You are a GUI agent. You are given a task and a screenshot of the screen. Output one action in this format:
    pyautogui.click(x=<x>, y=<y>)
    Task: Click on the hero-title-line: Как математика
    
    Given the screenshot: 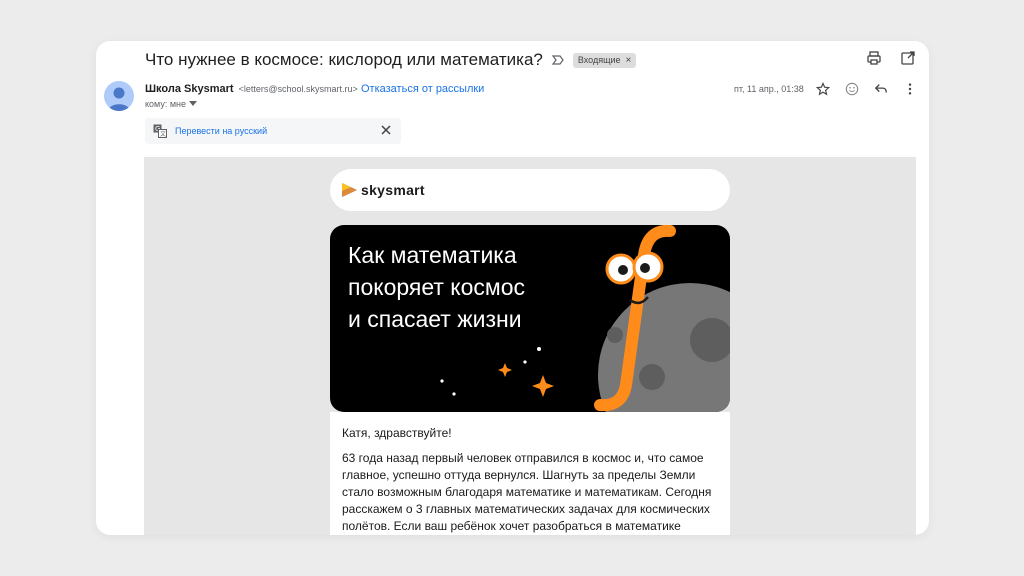 What is the action you would take?
    pyautogui.click(x=432, y=255)
    